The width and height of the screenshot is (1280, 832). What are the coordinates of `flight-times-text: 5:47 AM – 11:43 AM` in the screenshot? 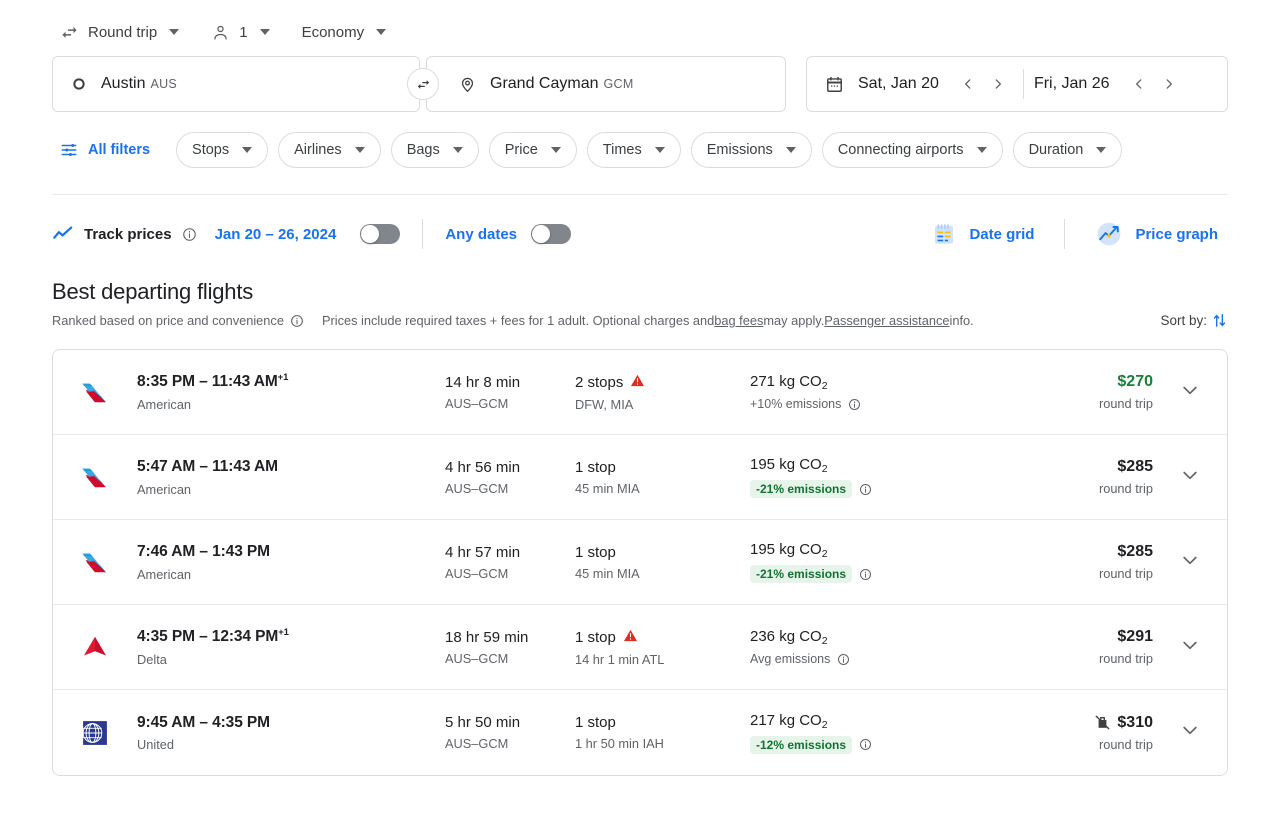 It's located at (207, 467).